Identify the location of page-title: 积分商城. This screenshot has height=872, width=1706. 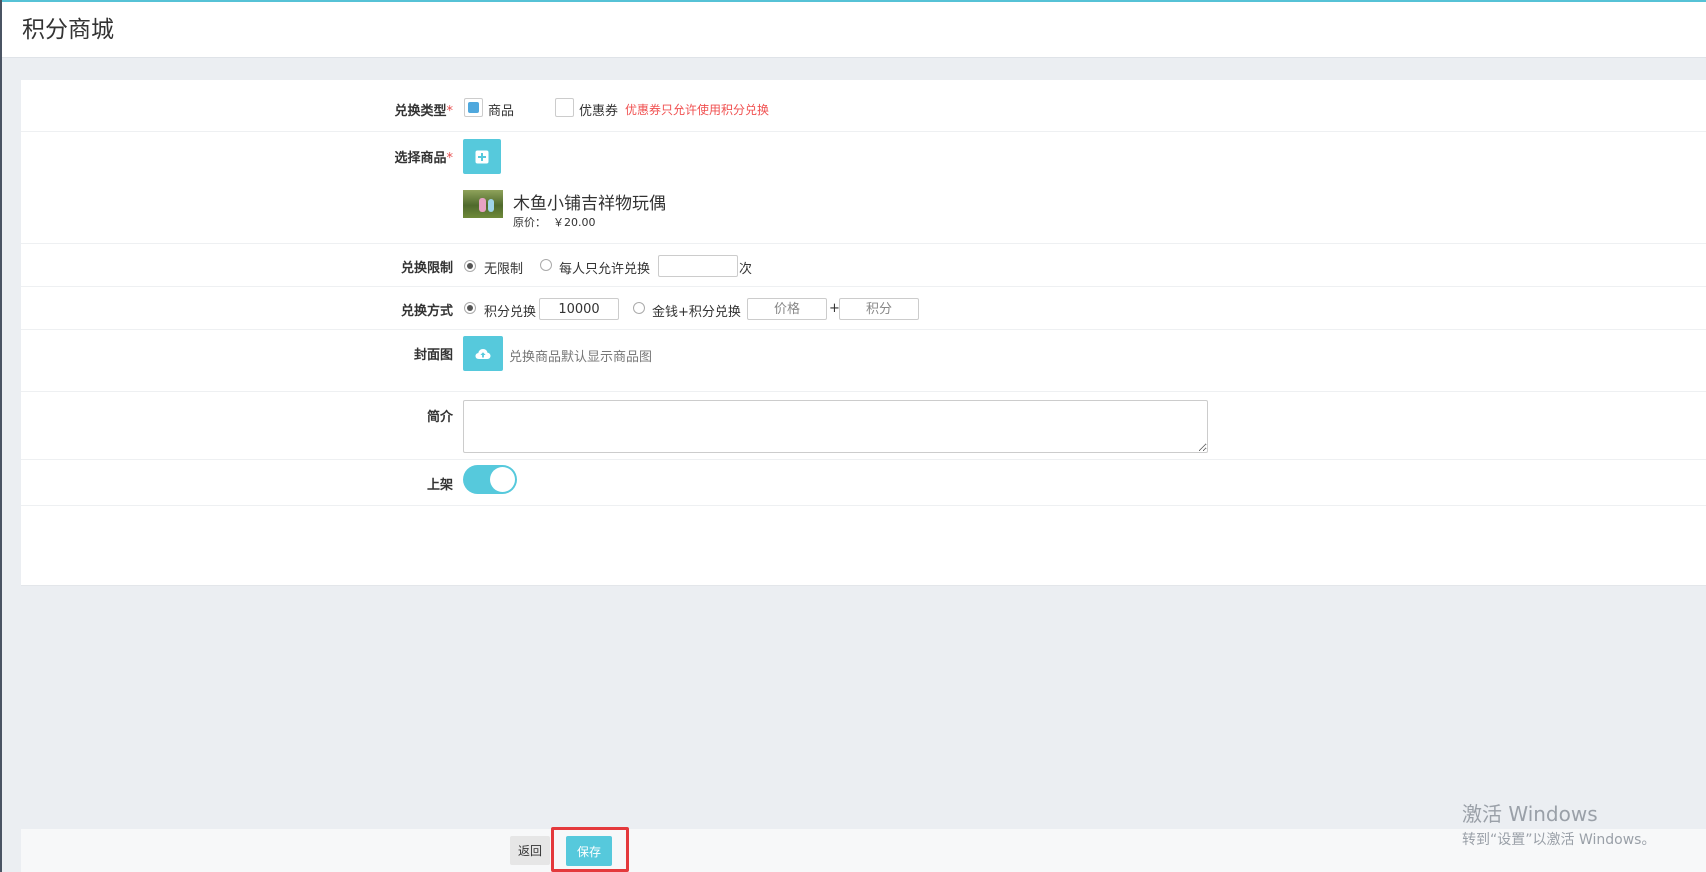
(68, 30).